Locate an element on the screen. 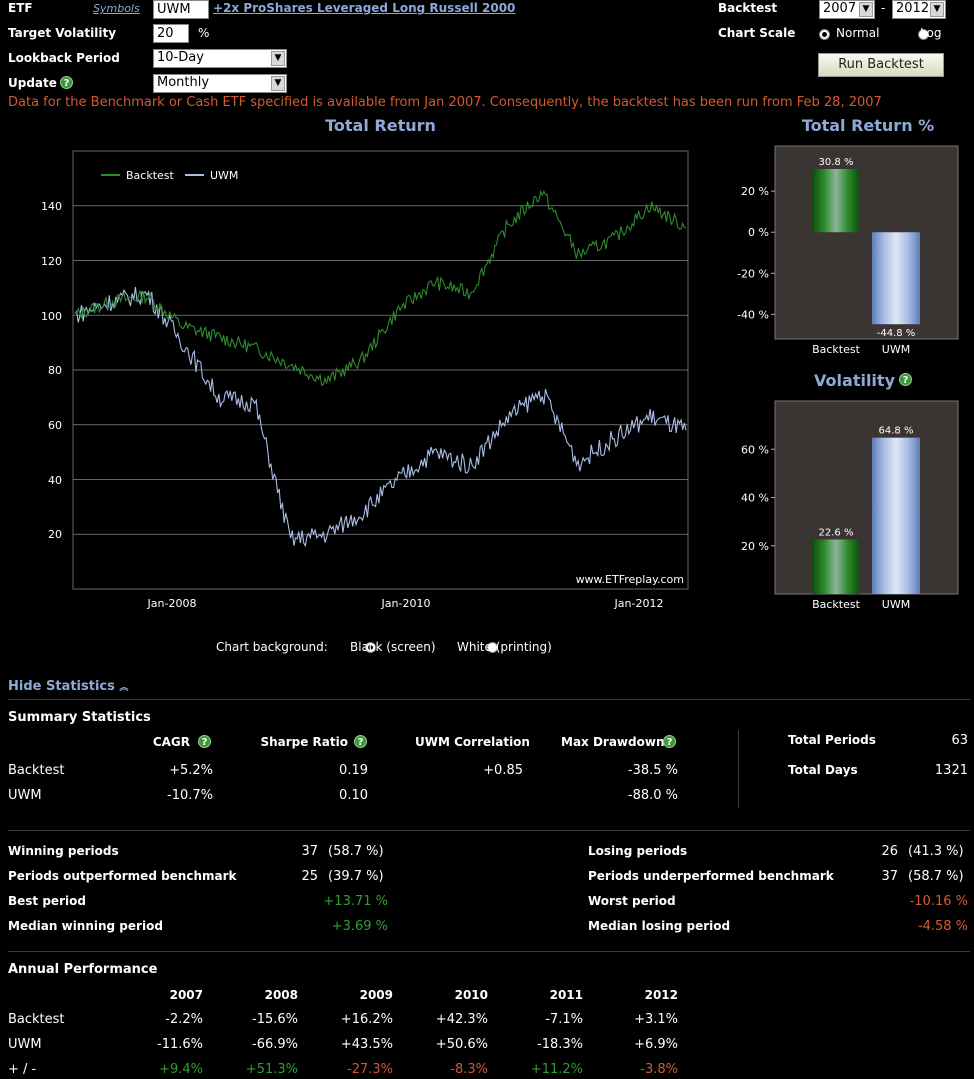 The height and width of the screenshot is (1079, 974). chevron-up-icon: ︽ is located at coordinates (124, 688).